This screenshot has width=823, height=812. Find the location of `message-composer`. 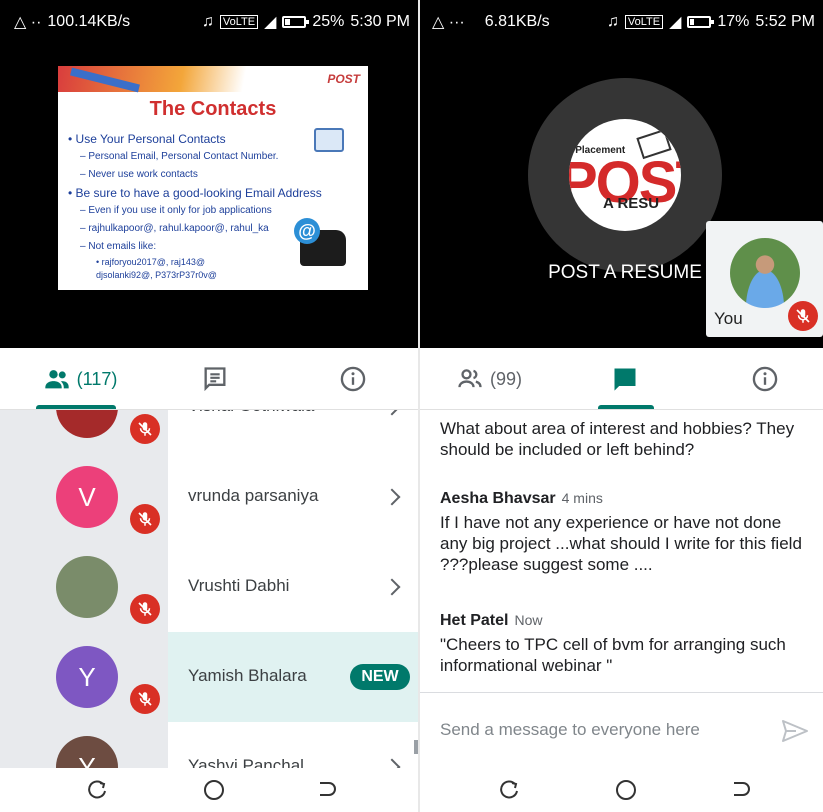

message-composer is located at coordinates (621, 730).